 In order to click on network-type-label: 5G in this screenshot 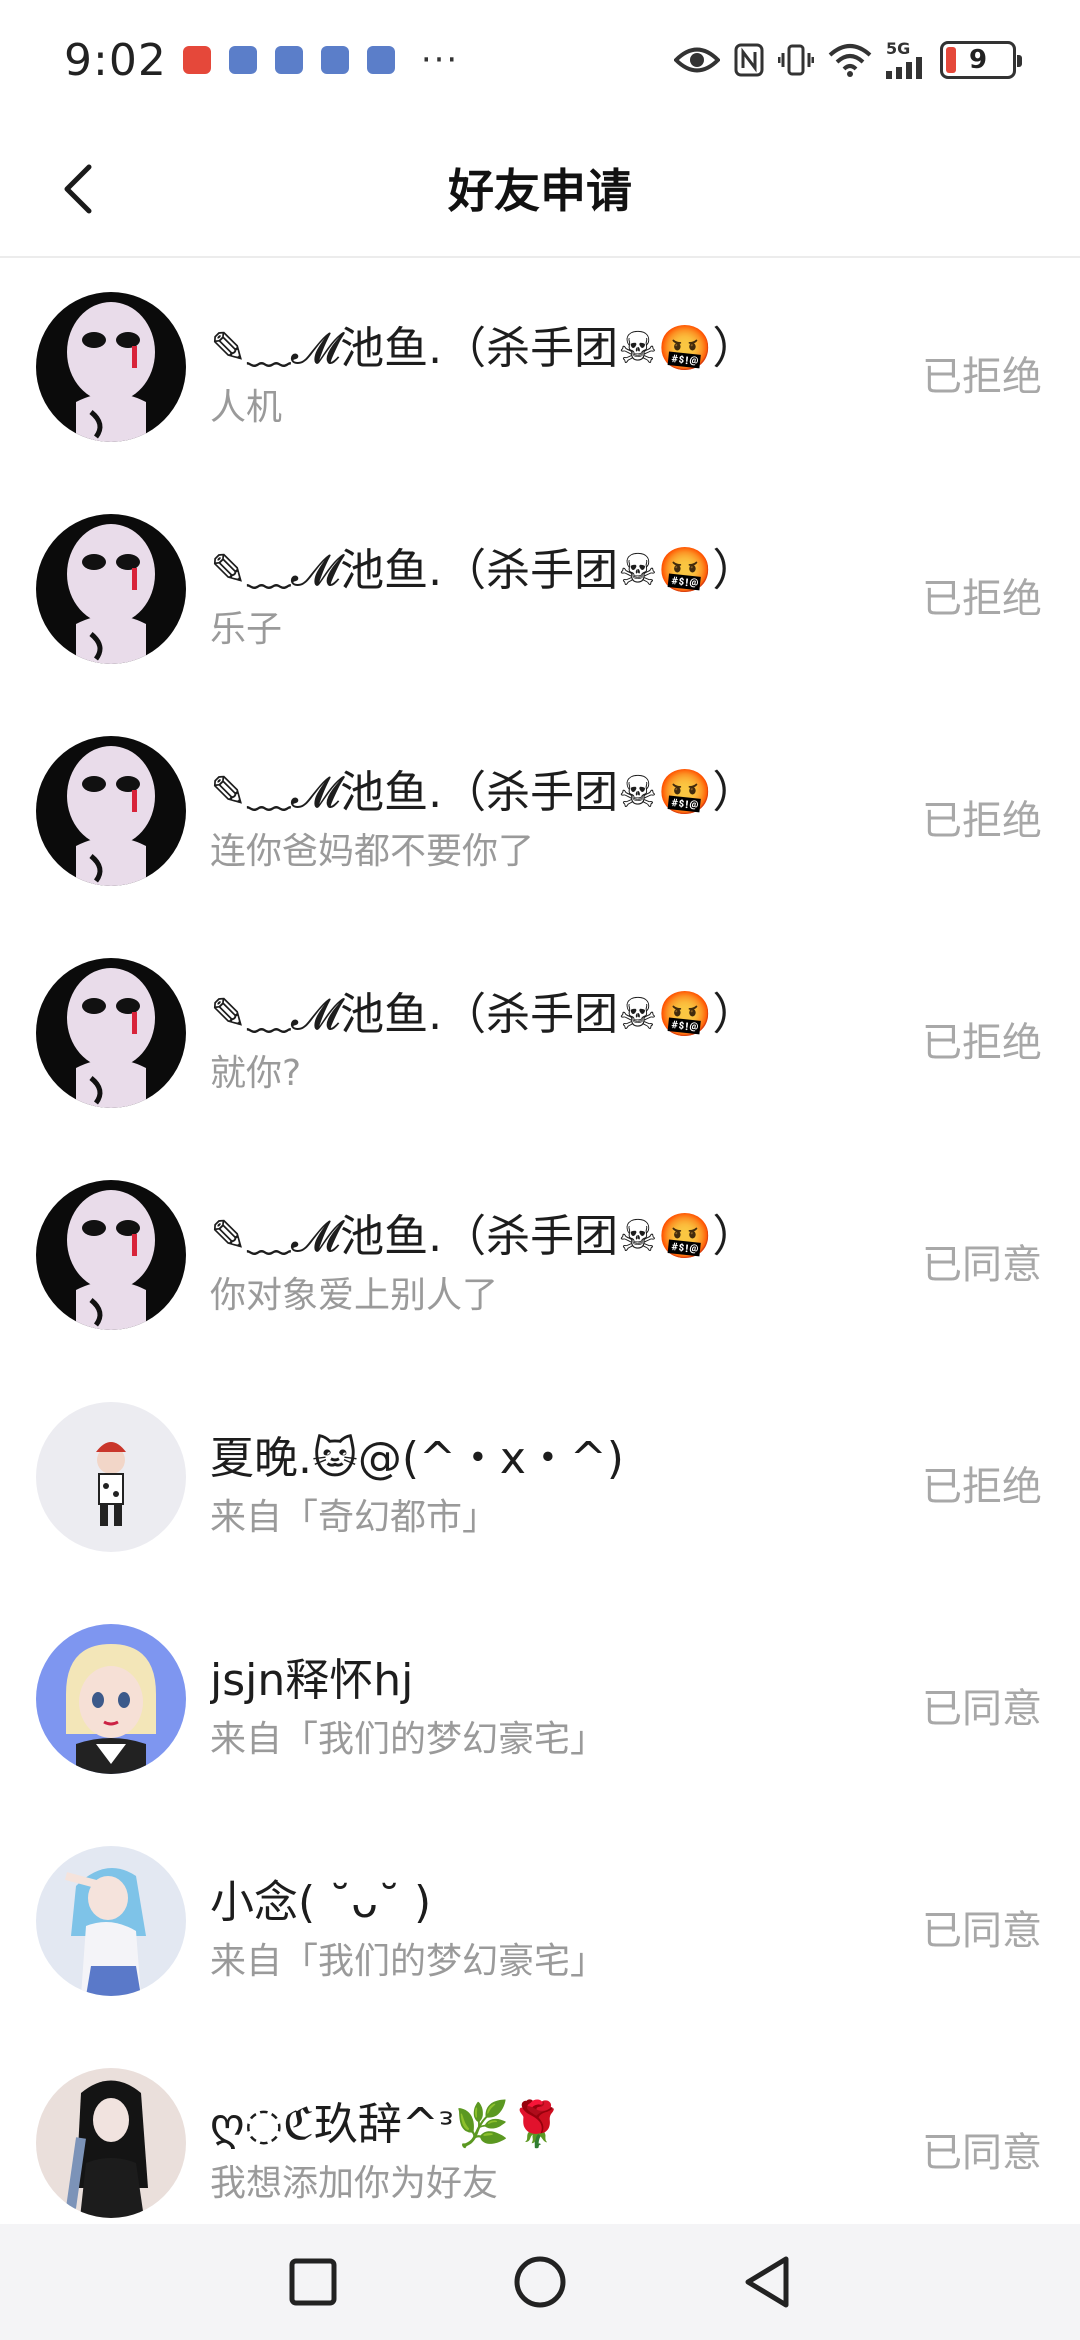, I will do `click(898, 48)`.